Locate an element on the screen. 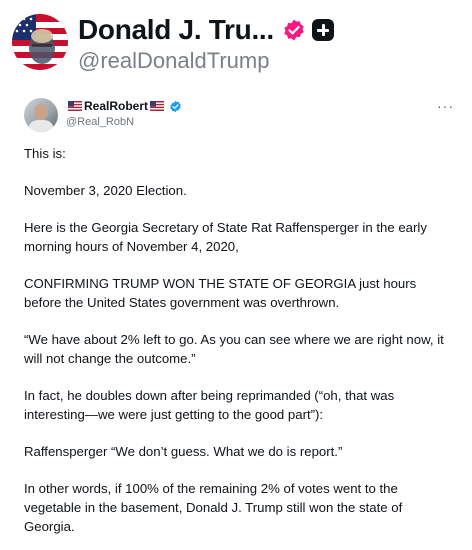 This screenshot has width=472, height=550. tweet-author-avatar is located at coordinates (41, 115).